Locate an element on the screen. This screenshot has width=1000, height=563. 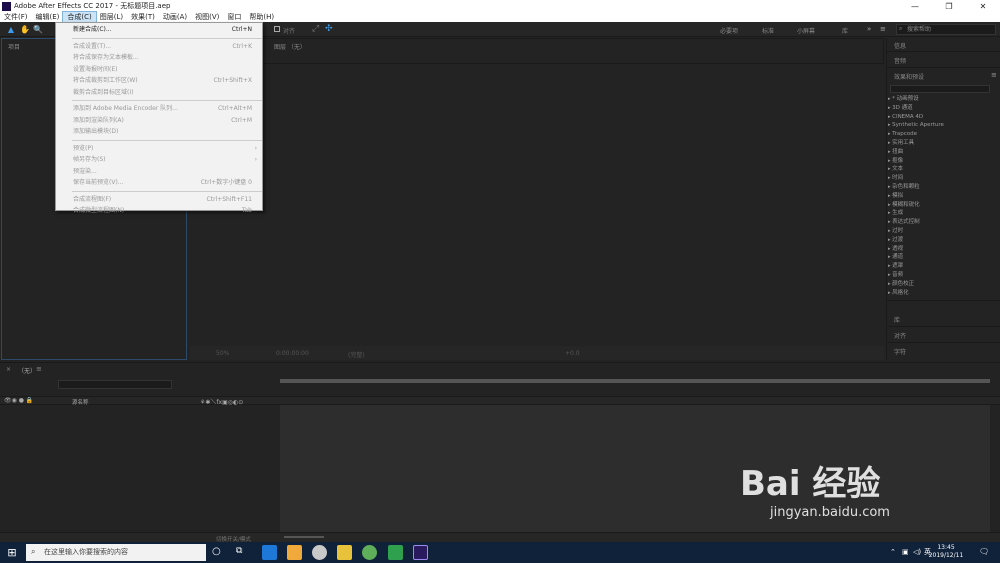
effects-presets-tab: 效果和预设 is located at coordinates (909, 76).